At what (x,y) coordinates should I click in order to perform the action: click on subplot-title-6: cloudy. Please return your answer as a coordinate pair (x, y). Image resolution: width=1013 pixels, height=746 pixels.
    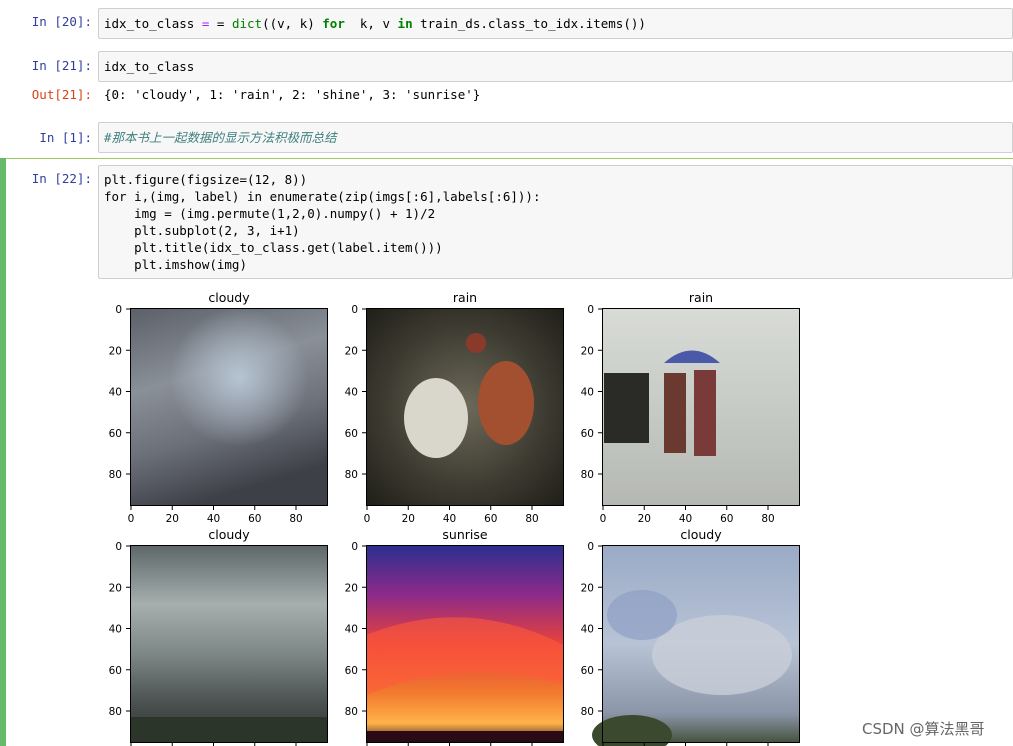
    Looking at the image, I should click on (701, 534).